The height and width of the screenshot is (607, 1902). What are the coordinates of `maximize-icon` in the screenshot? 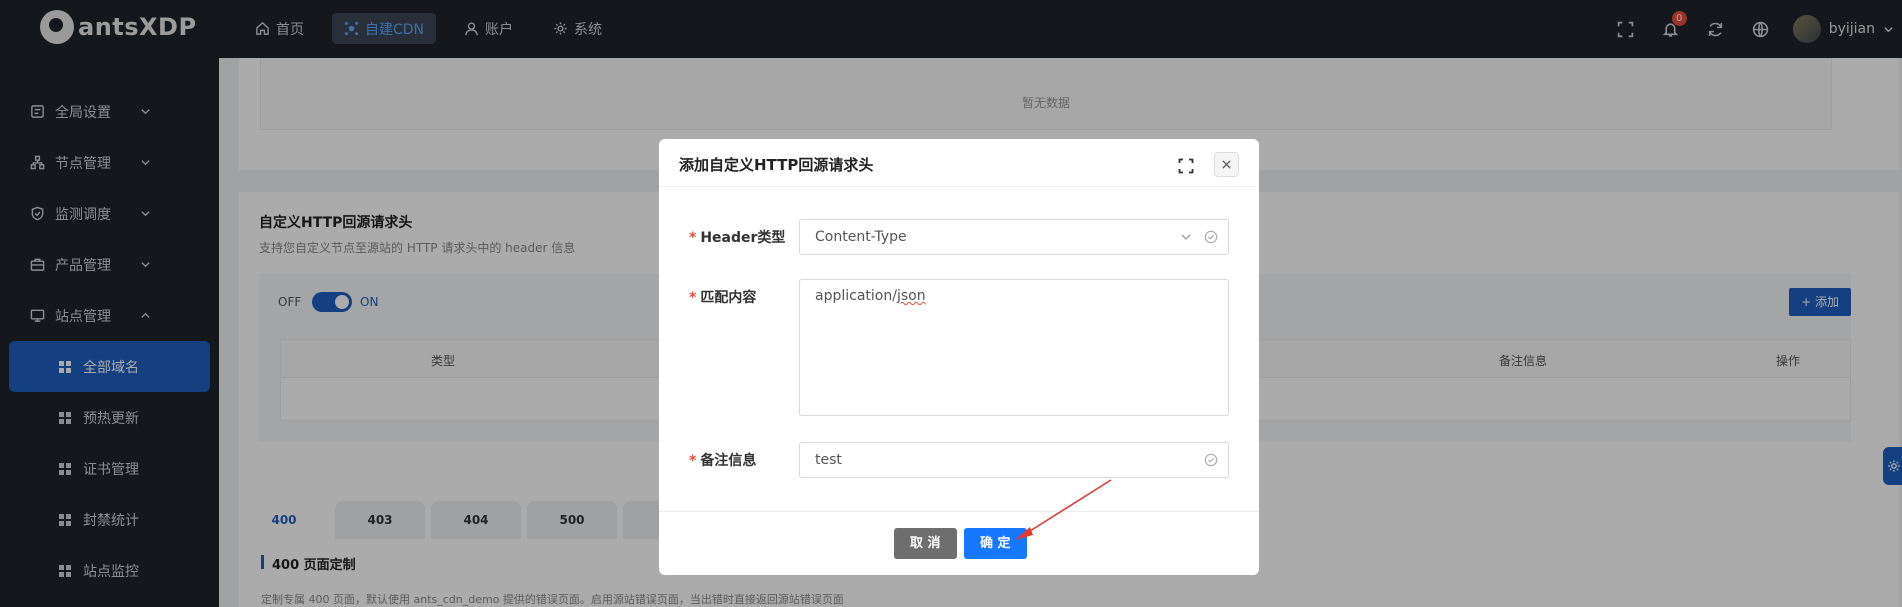 It's located at (1186, 166).